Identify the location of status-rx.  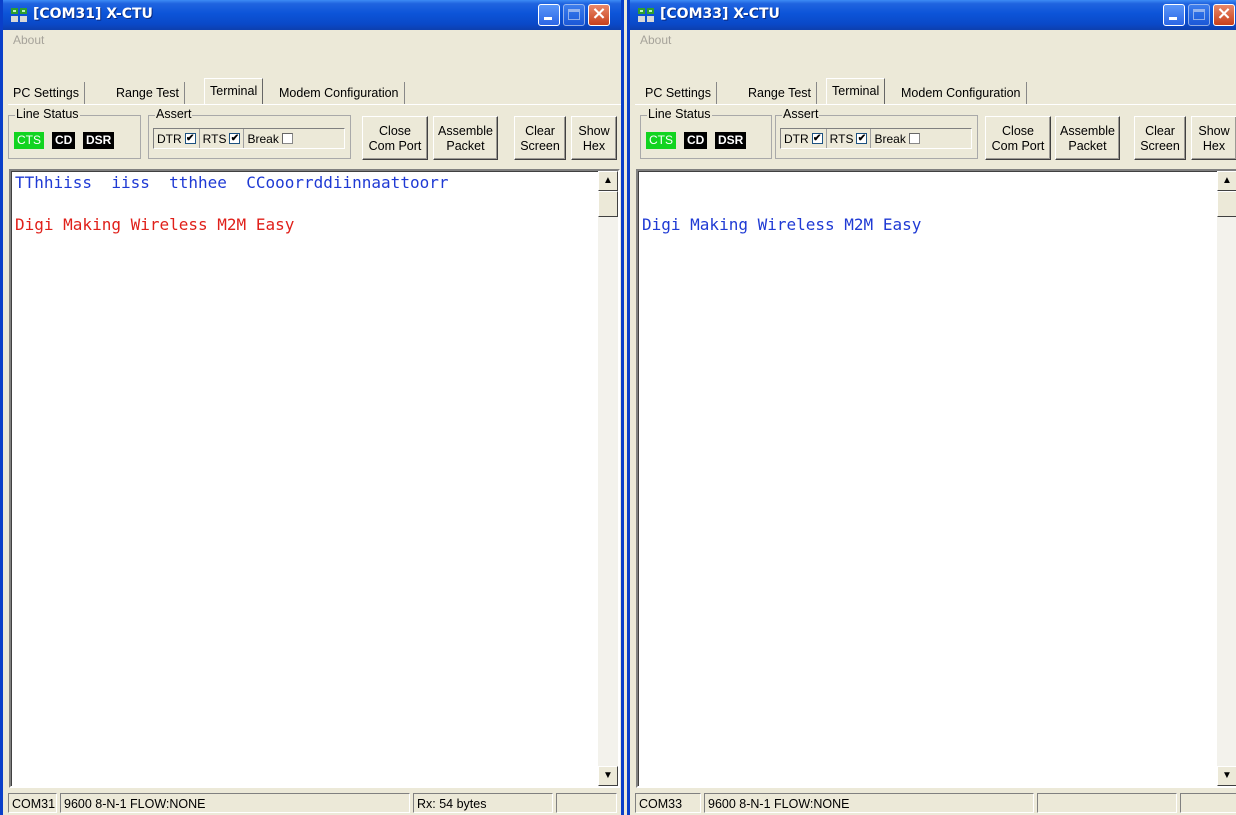
(1107, 803).